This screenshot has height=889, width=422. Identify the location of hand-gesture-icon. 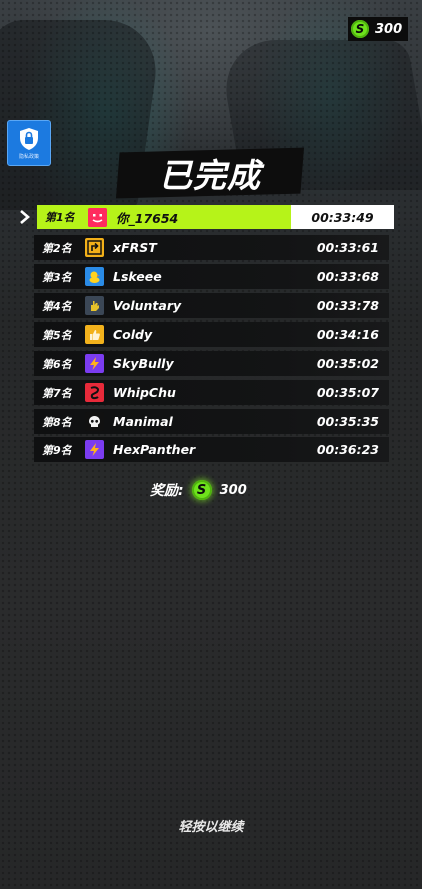
(94, 305).